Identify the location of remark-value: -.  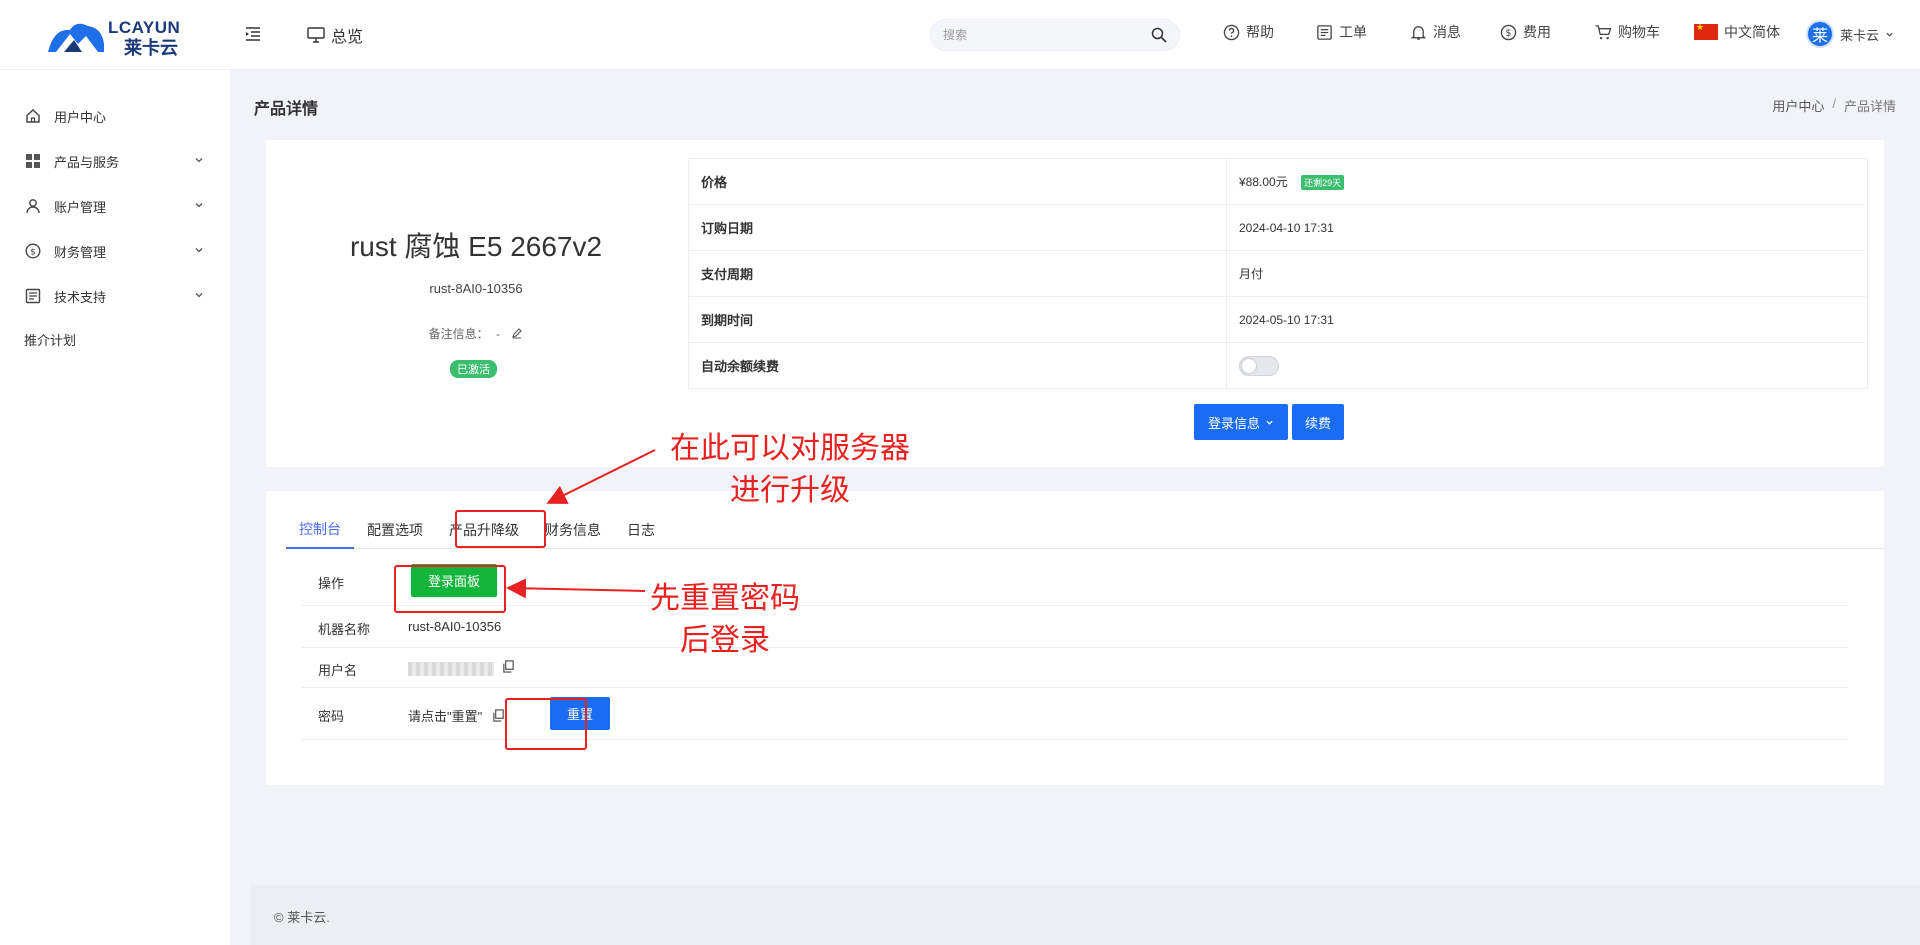
(498, 334).